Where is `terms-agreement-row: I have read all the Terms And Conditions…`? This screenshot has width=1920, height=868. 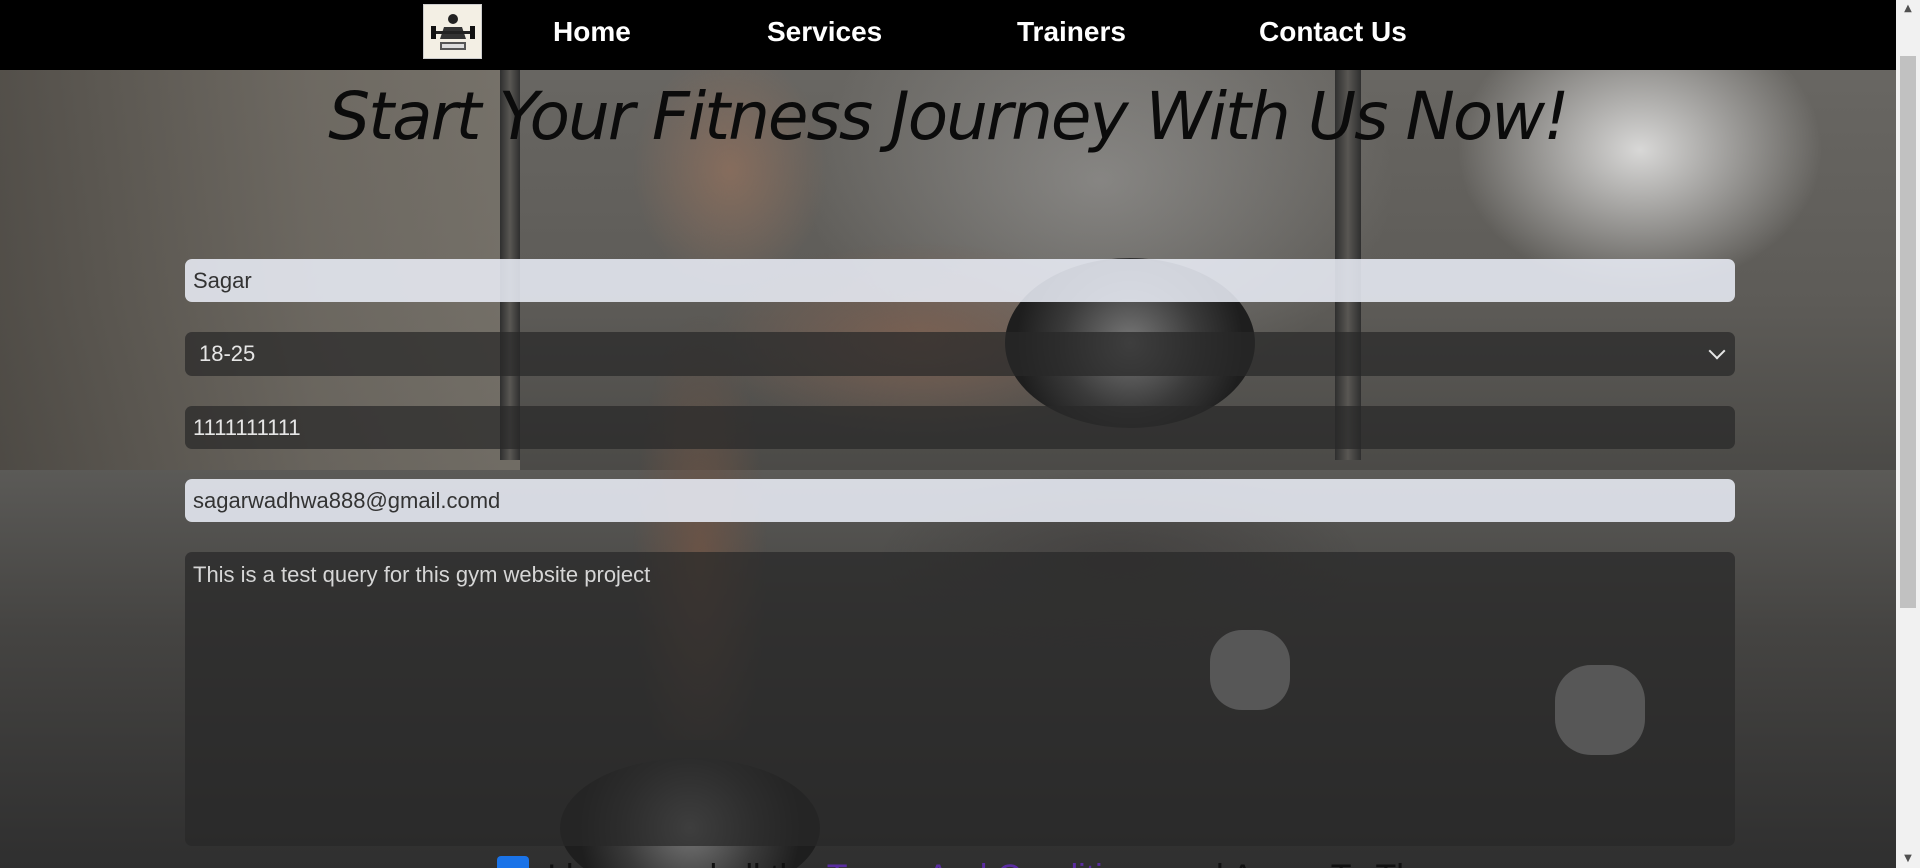
terms-agreement-row: I have read all the Terms And Conditions… is located at coordinates (980, 862).